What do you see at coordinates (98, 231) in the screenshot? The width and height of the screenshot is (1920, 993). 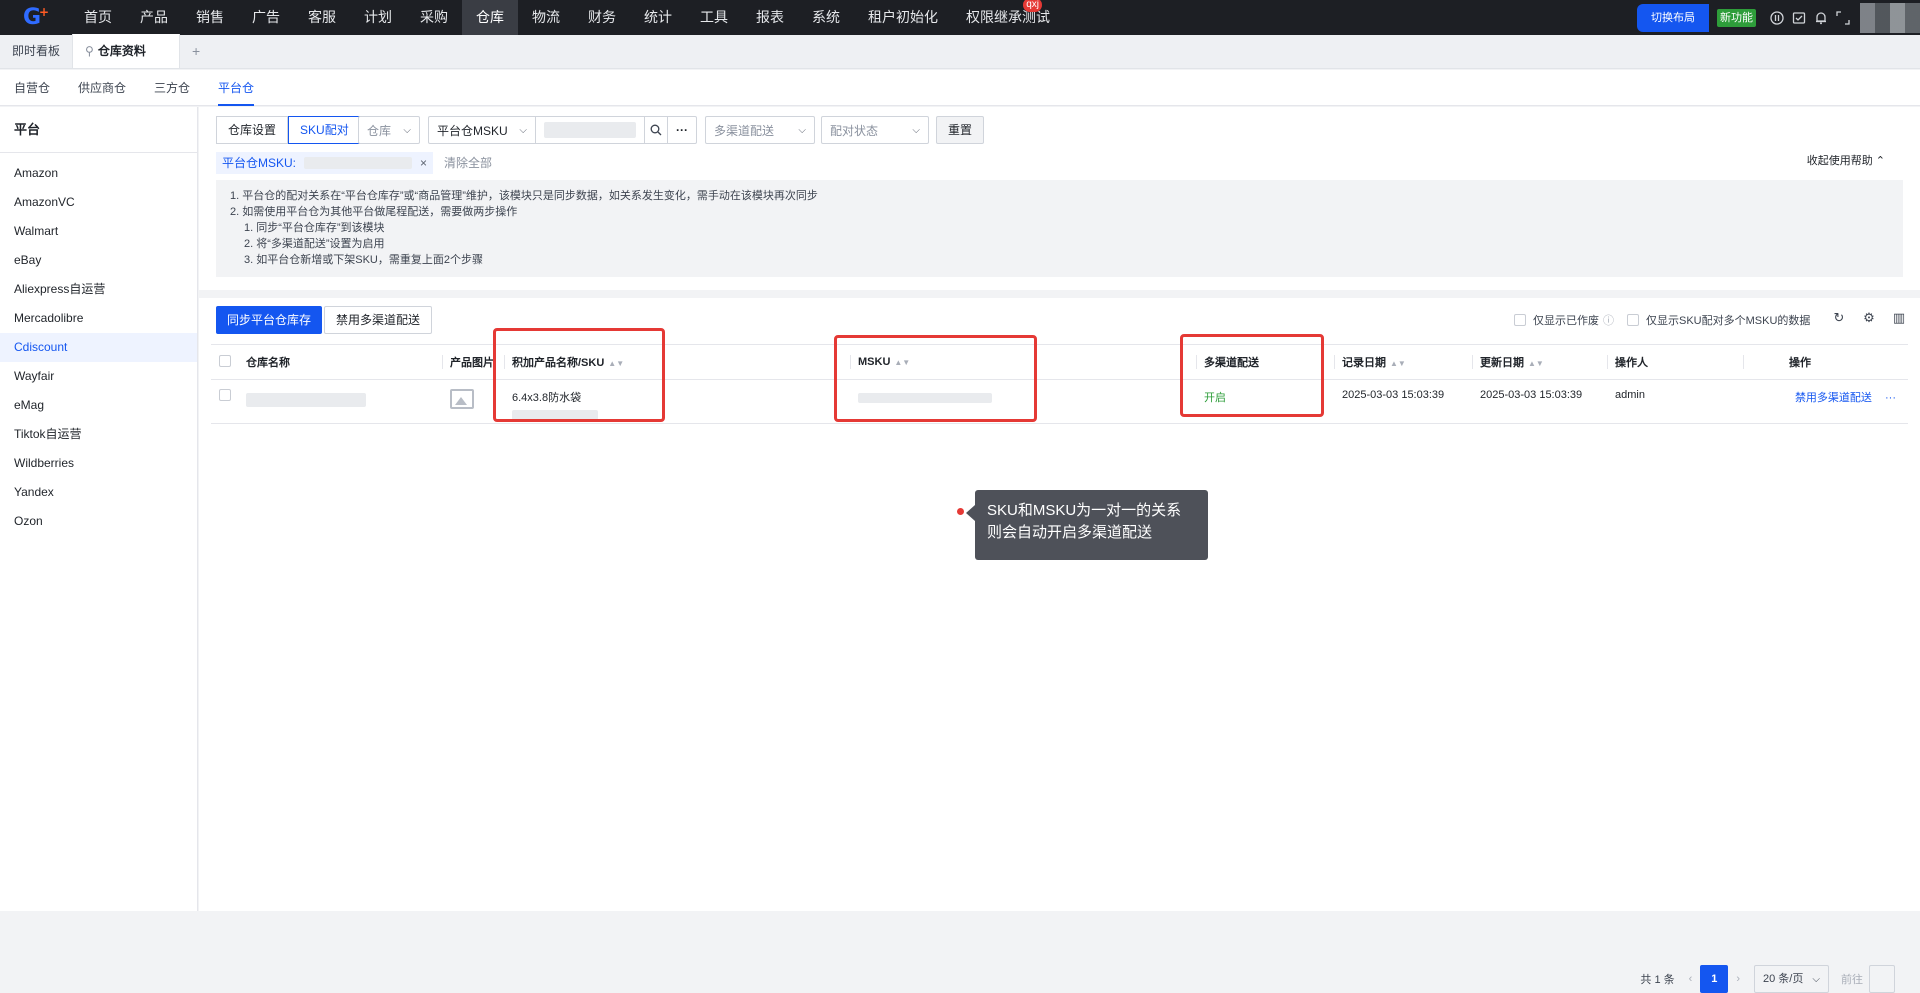 I see `sidebar-item-walmart: Walmart` at bounding box center [98, 231].